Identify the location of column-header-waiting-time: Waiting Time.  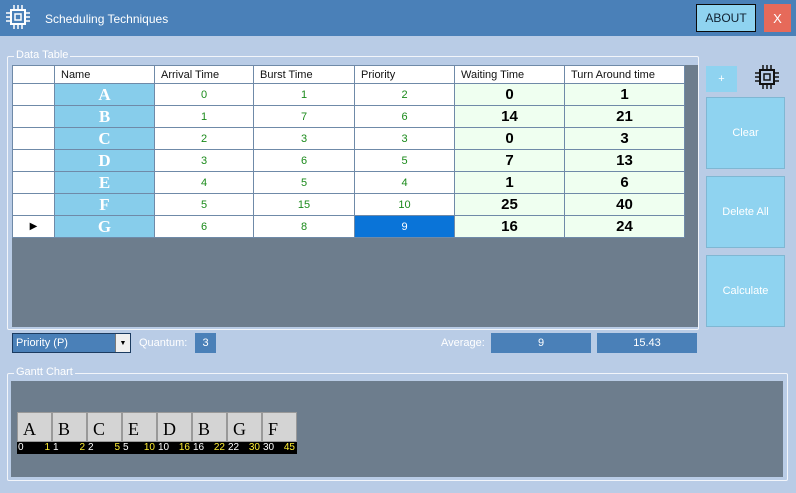
(509, 74).